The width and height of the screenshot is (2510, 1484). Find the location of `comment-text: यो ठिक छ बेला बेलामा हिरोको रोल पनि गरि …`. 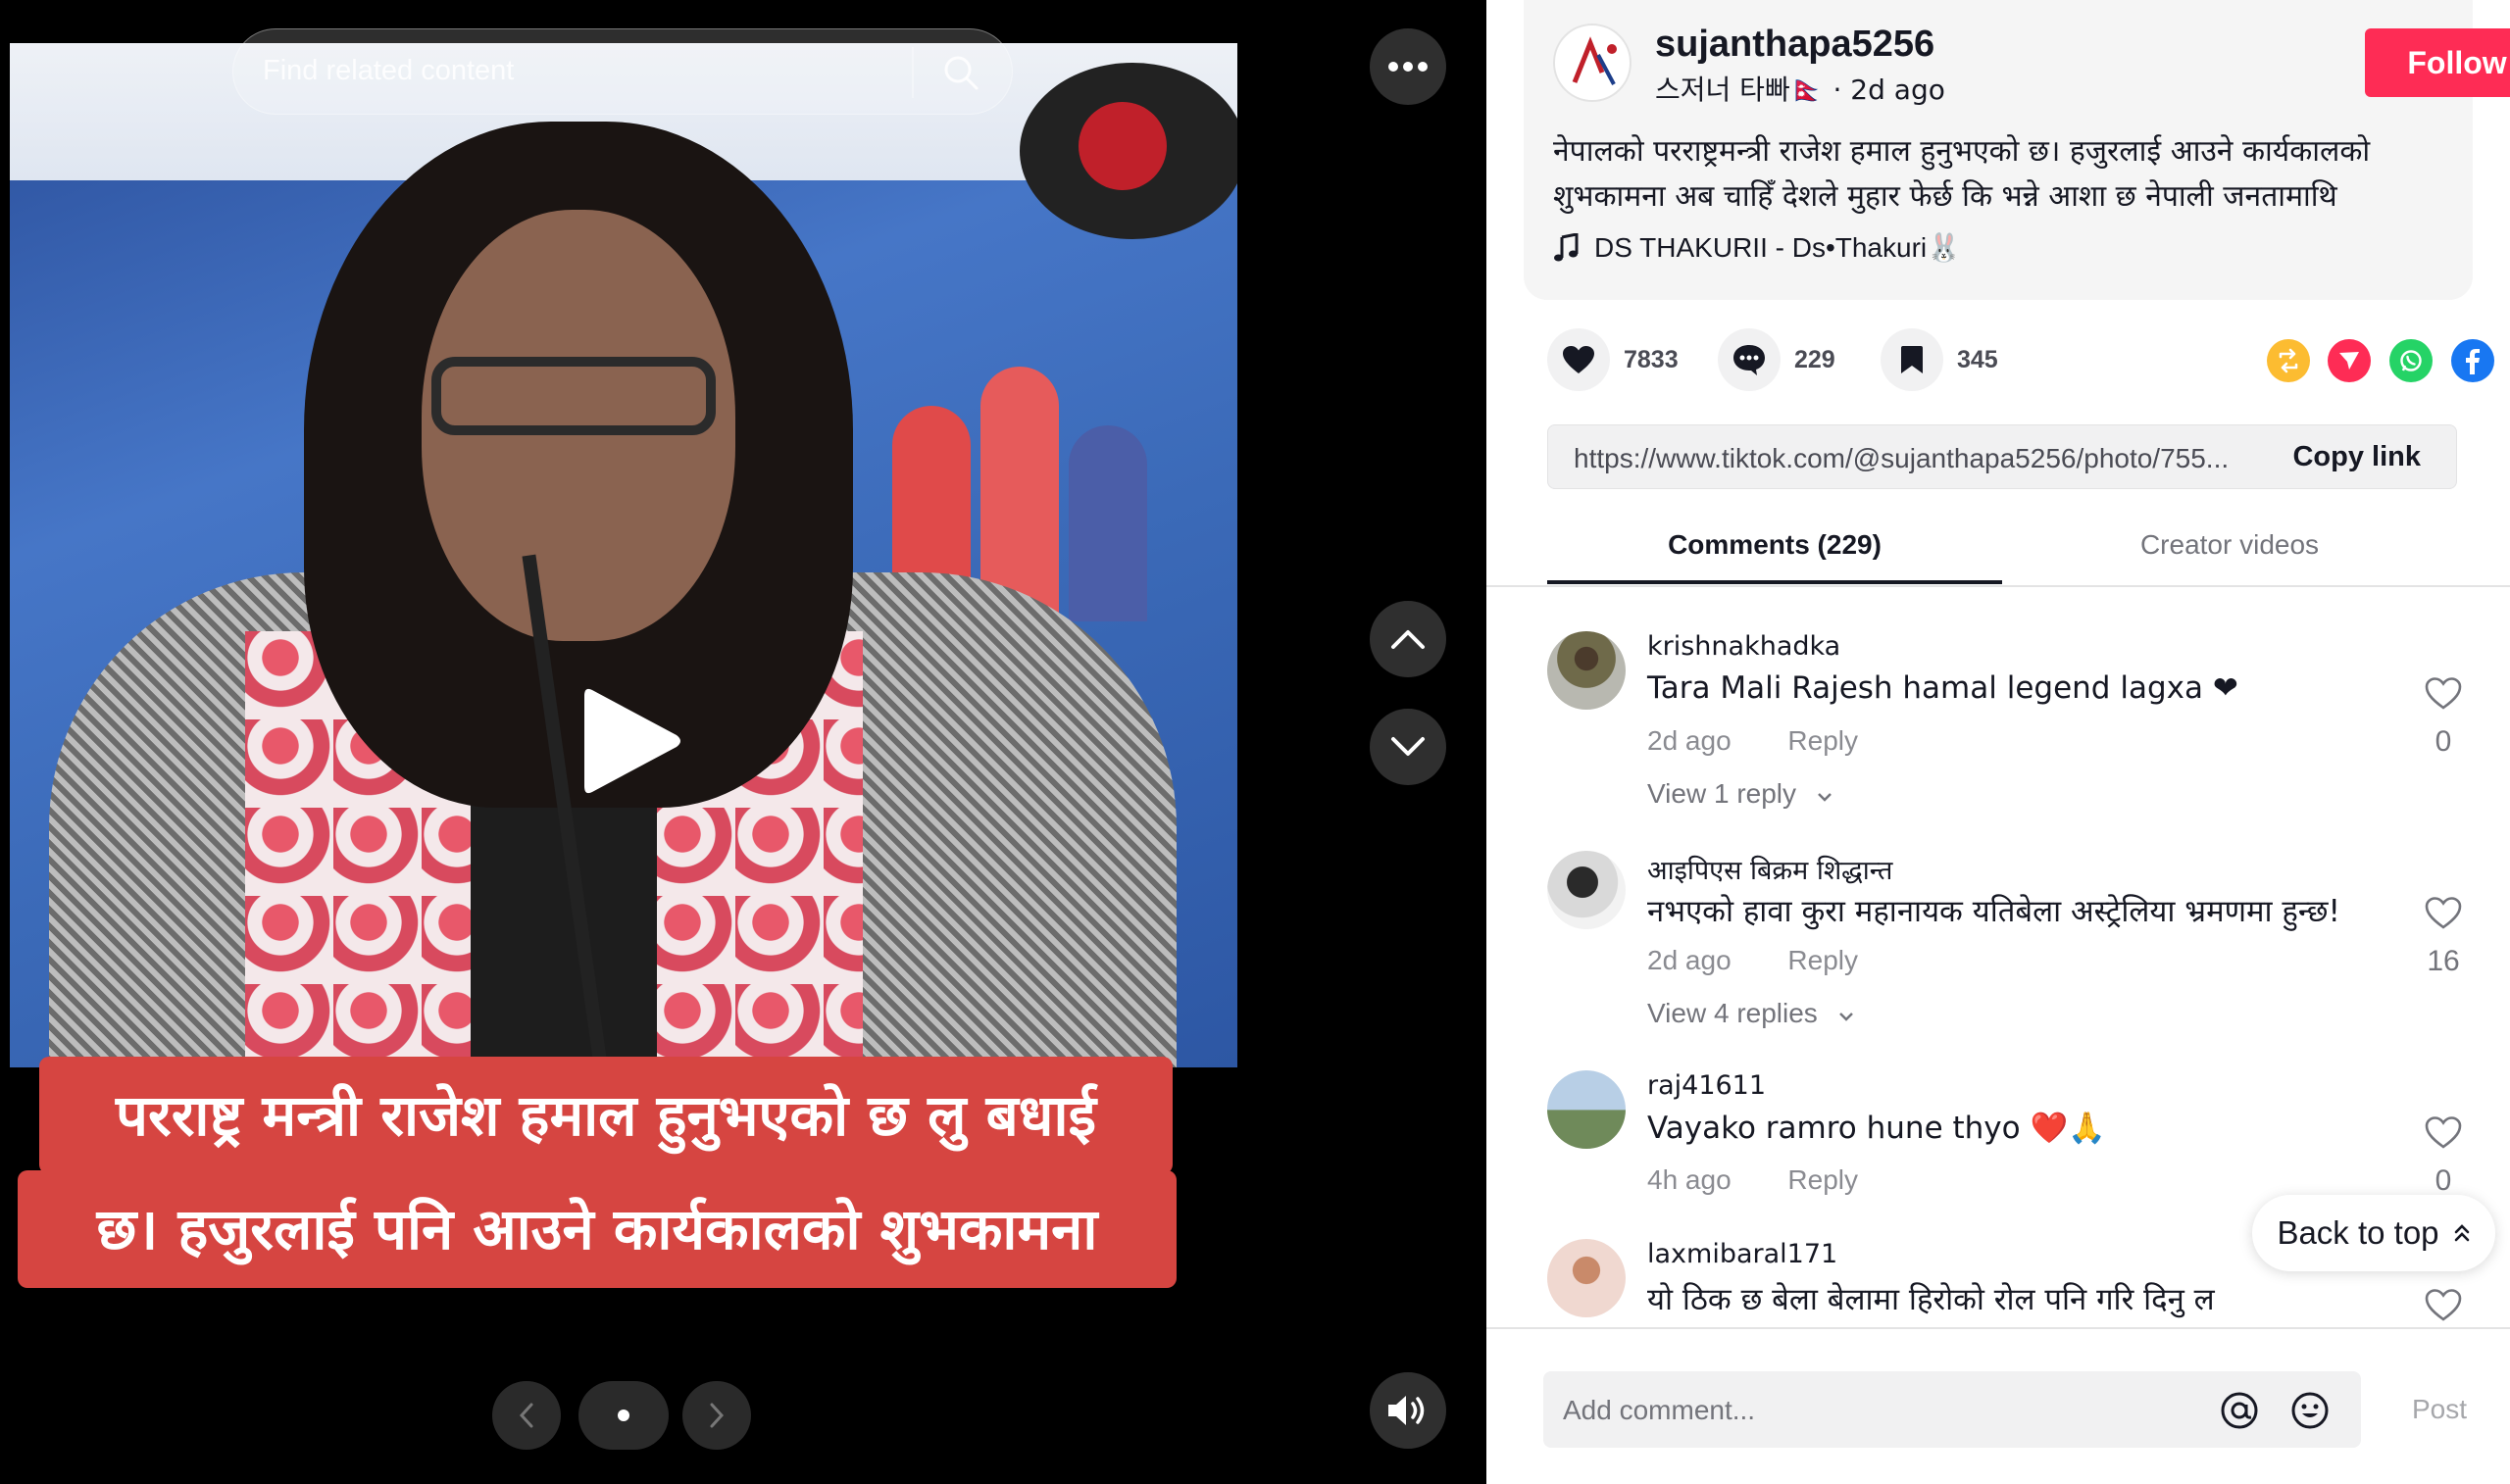

comment-text: यो ठिक छ बेला बेलामा हिरोको रोल पनि गरि … is located at coordinates (1931, 1299).